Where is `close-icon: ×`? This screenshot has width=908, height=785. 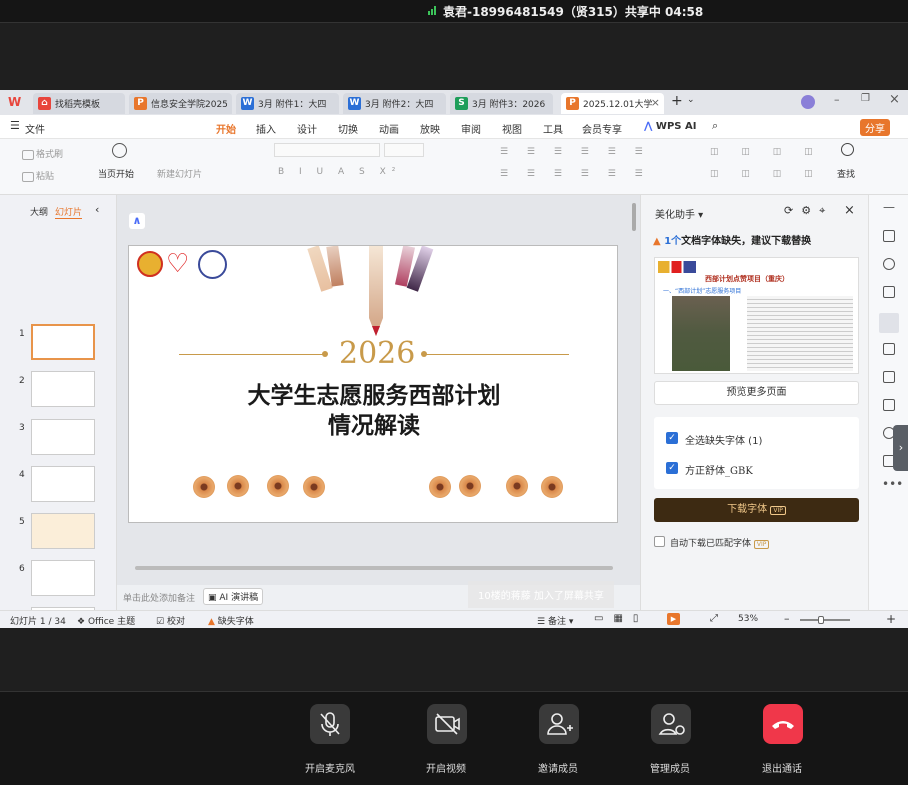 close-icon: × is located at coordinates (849, 210).